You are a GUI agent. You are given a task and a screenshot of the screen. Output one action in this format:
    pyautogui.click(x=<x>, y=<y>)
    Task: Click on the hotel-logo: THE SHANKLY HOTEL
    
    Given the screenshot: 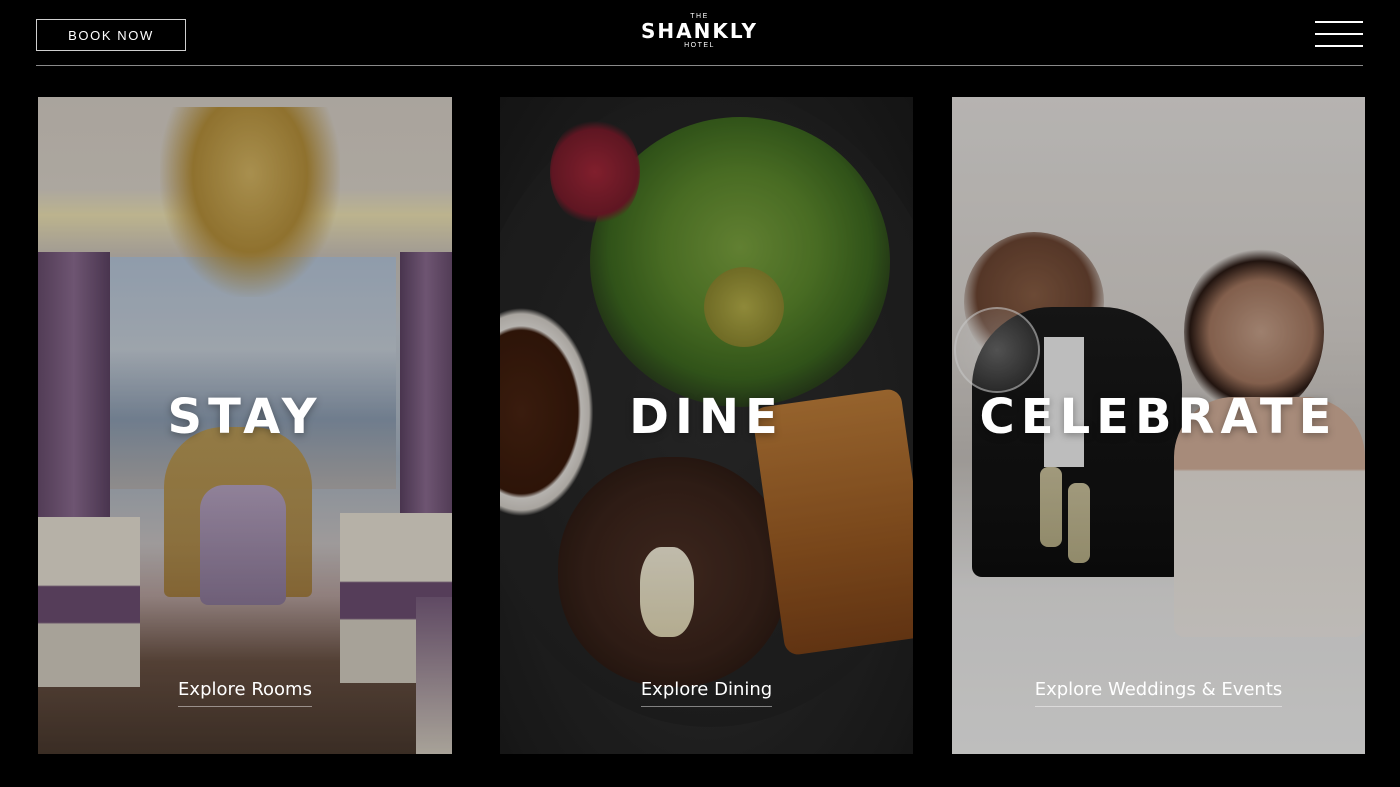 What is the action you would take?
    pyautogui.click(x=699, y=31)
    